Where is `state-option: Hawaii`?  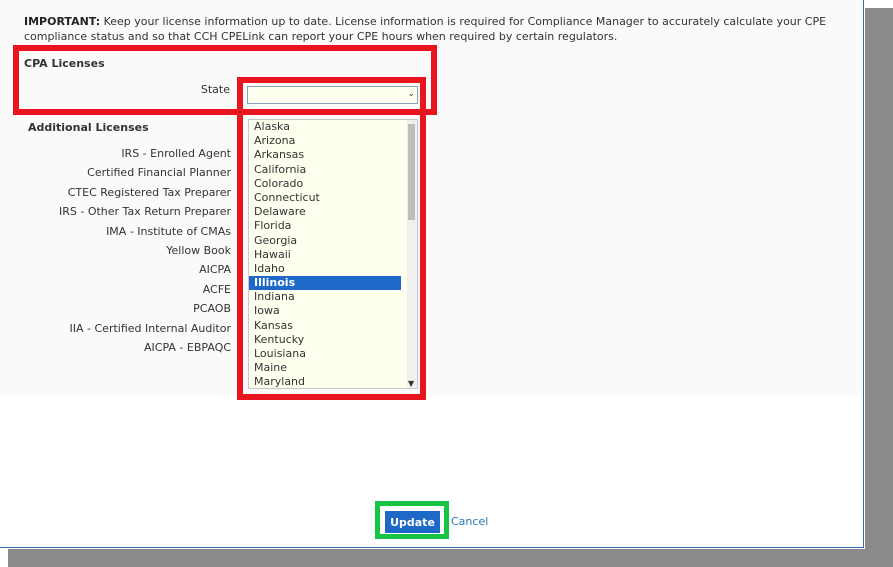 state-option: Hawaii is located at coordinates (325, 255).